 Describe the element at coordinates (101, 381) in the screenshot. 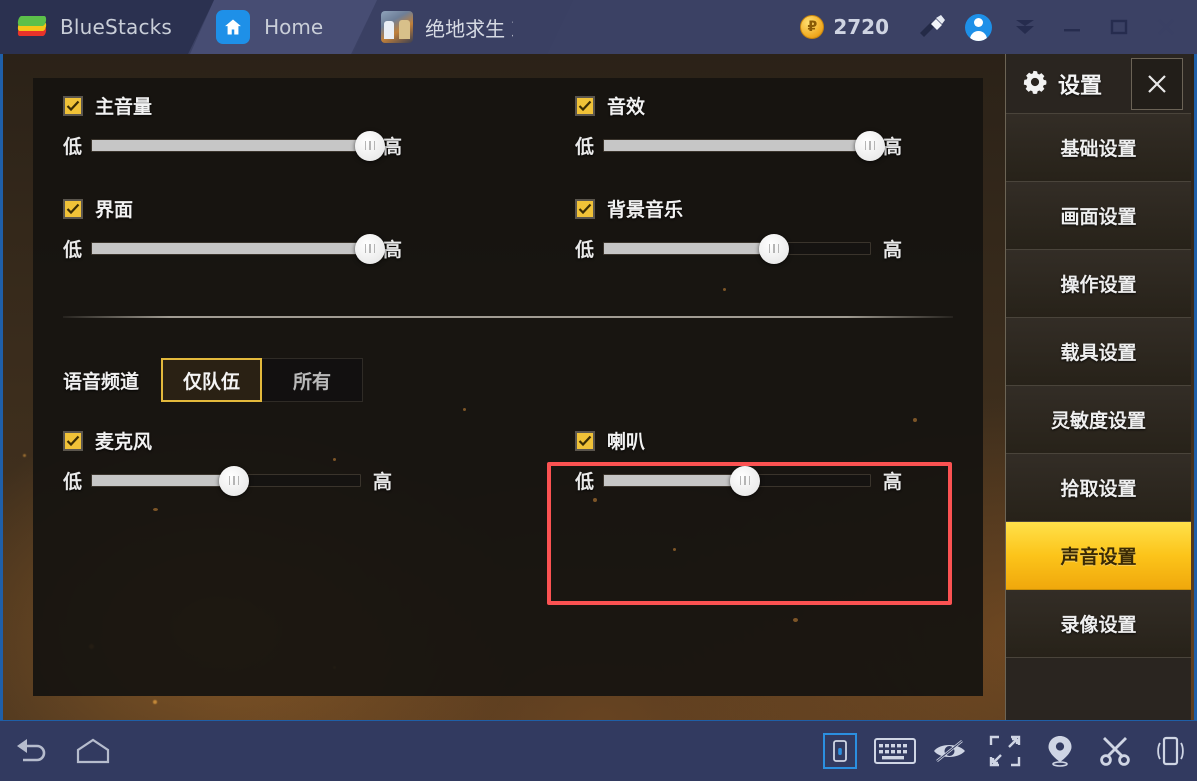

I see `voice-channel-label: 语音频道` at that location.